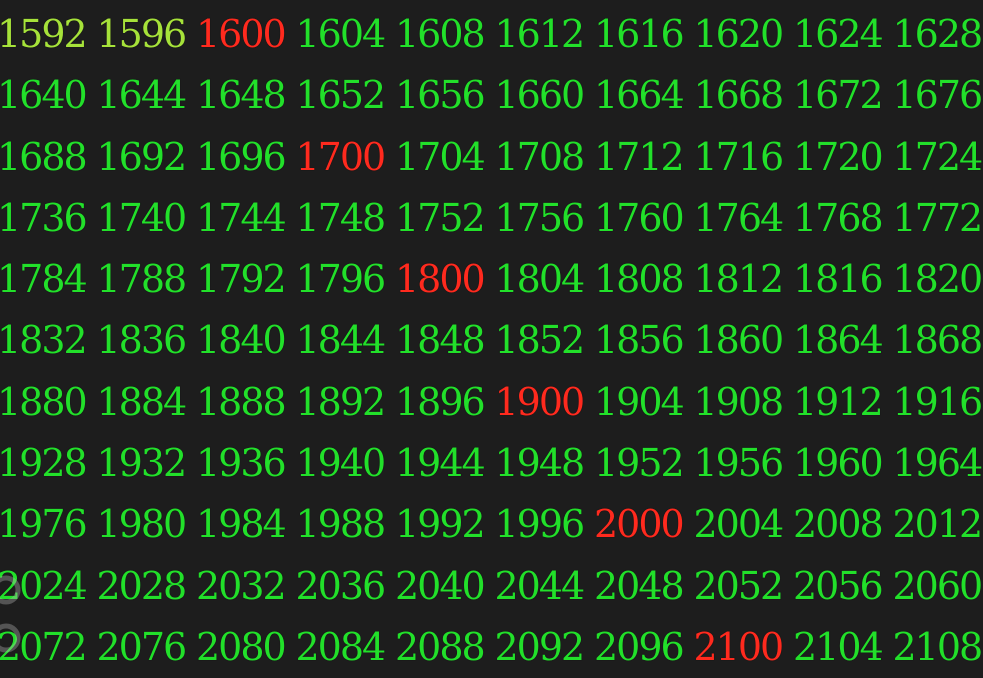 This screenshot has width=983, height=678. Describe the element at coordinates (48, 218) in the screenshot. I see `year-cell: 1736` at that location.